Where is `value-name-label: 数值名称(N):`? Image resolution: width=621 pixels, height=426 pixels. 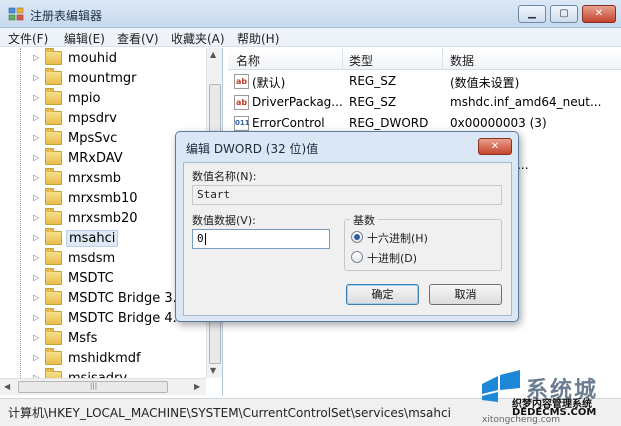 value-name-label: 数值名称(N): is located at coordinates (224, 176).